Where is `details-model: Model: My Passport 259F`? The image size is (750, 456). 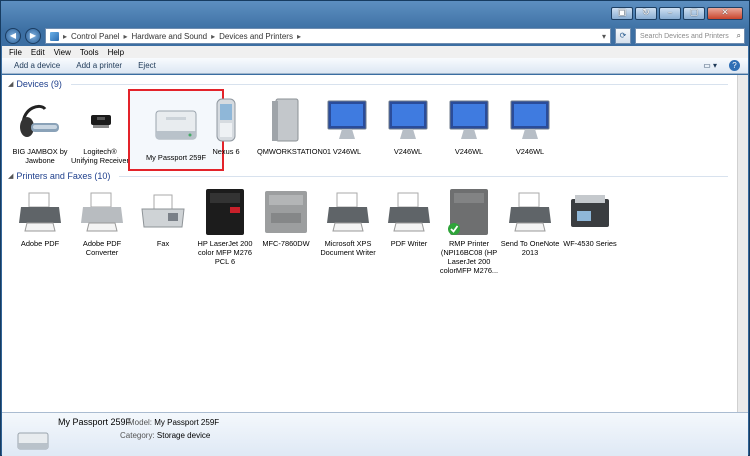
details-model: Model: My Passport 259F is located at coordinates (174, 422).